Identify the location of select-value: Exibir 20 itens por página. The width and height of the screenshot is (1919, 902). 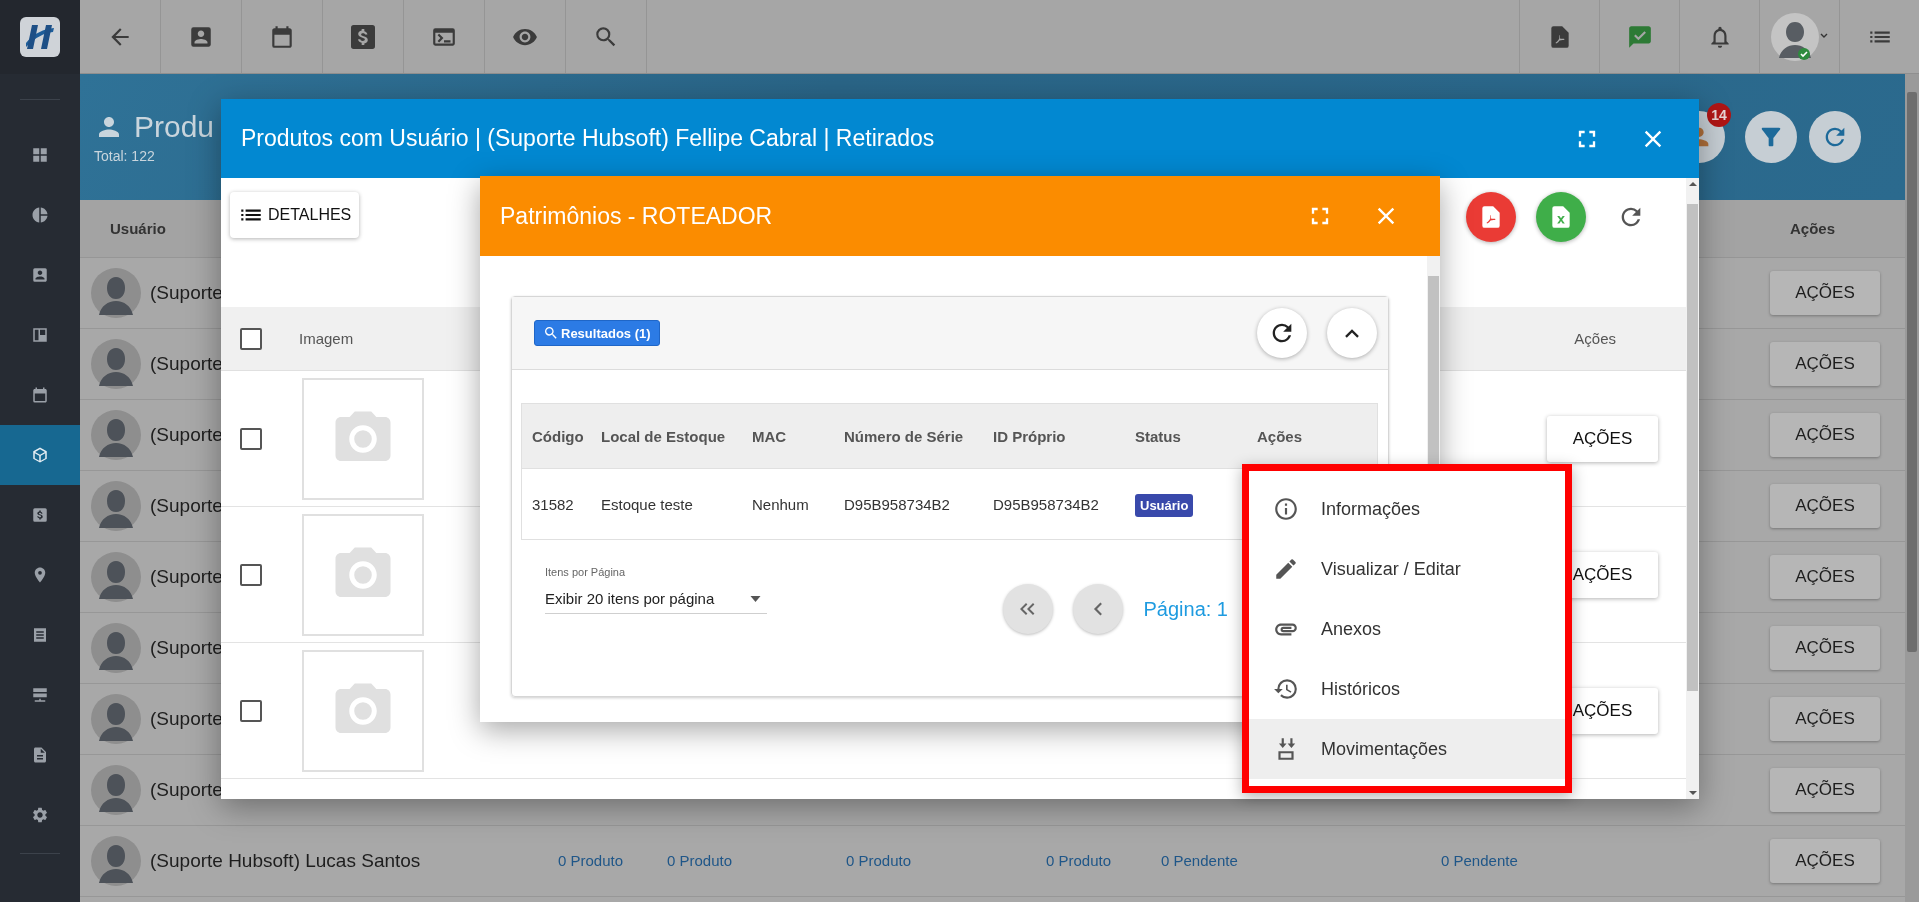
(630, 598).